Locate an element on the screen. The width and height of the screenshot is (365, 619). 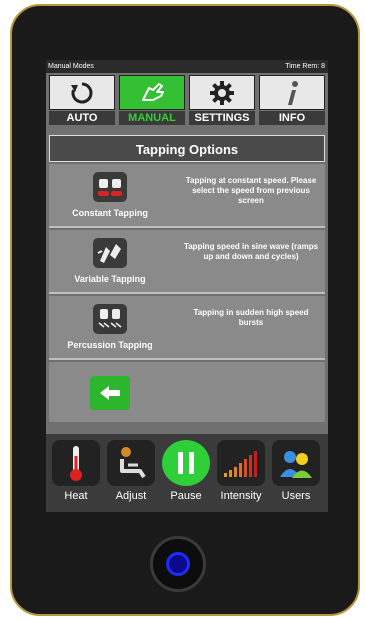
time-remaining: Time Rem: 8 is located at coordinates (305, 66).